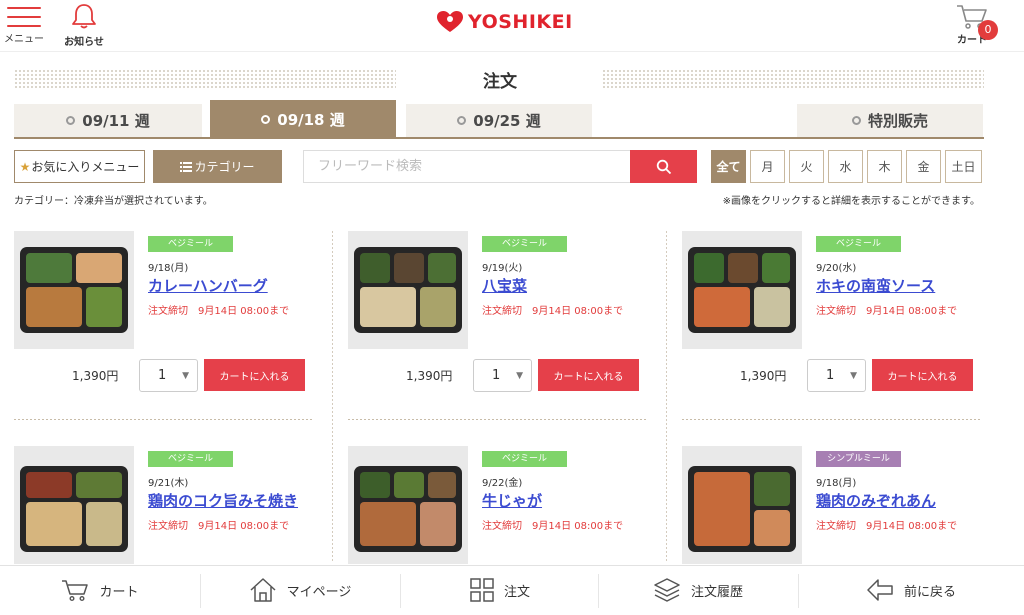  Describe the element at coordinates (728, 166) in the screenshot. I see `day-filter-all: 全て` at that location.